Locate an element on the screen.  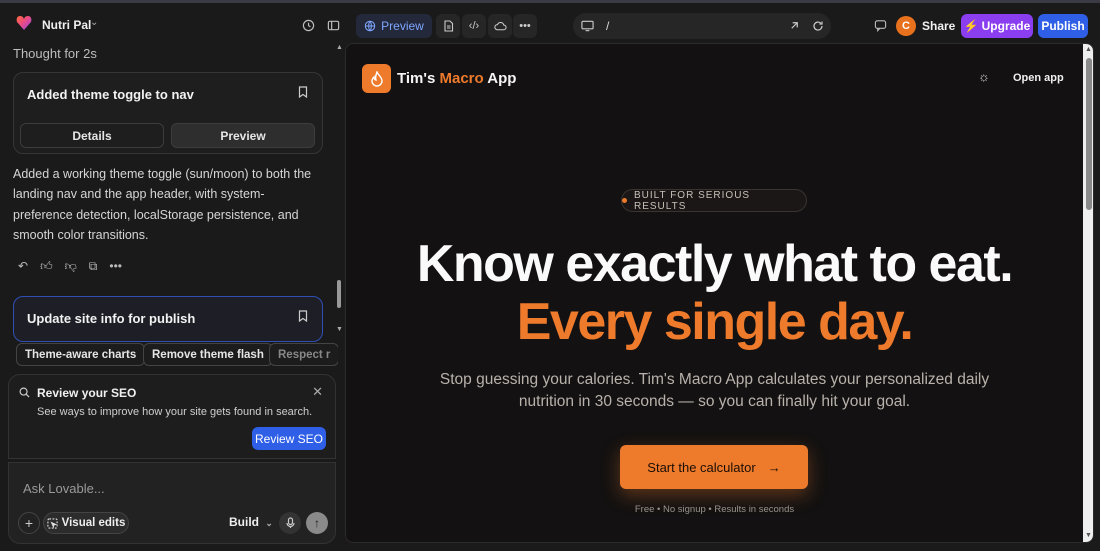
publish-button: Publish is located at coordinates (1063, 26).